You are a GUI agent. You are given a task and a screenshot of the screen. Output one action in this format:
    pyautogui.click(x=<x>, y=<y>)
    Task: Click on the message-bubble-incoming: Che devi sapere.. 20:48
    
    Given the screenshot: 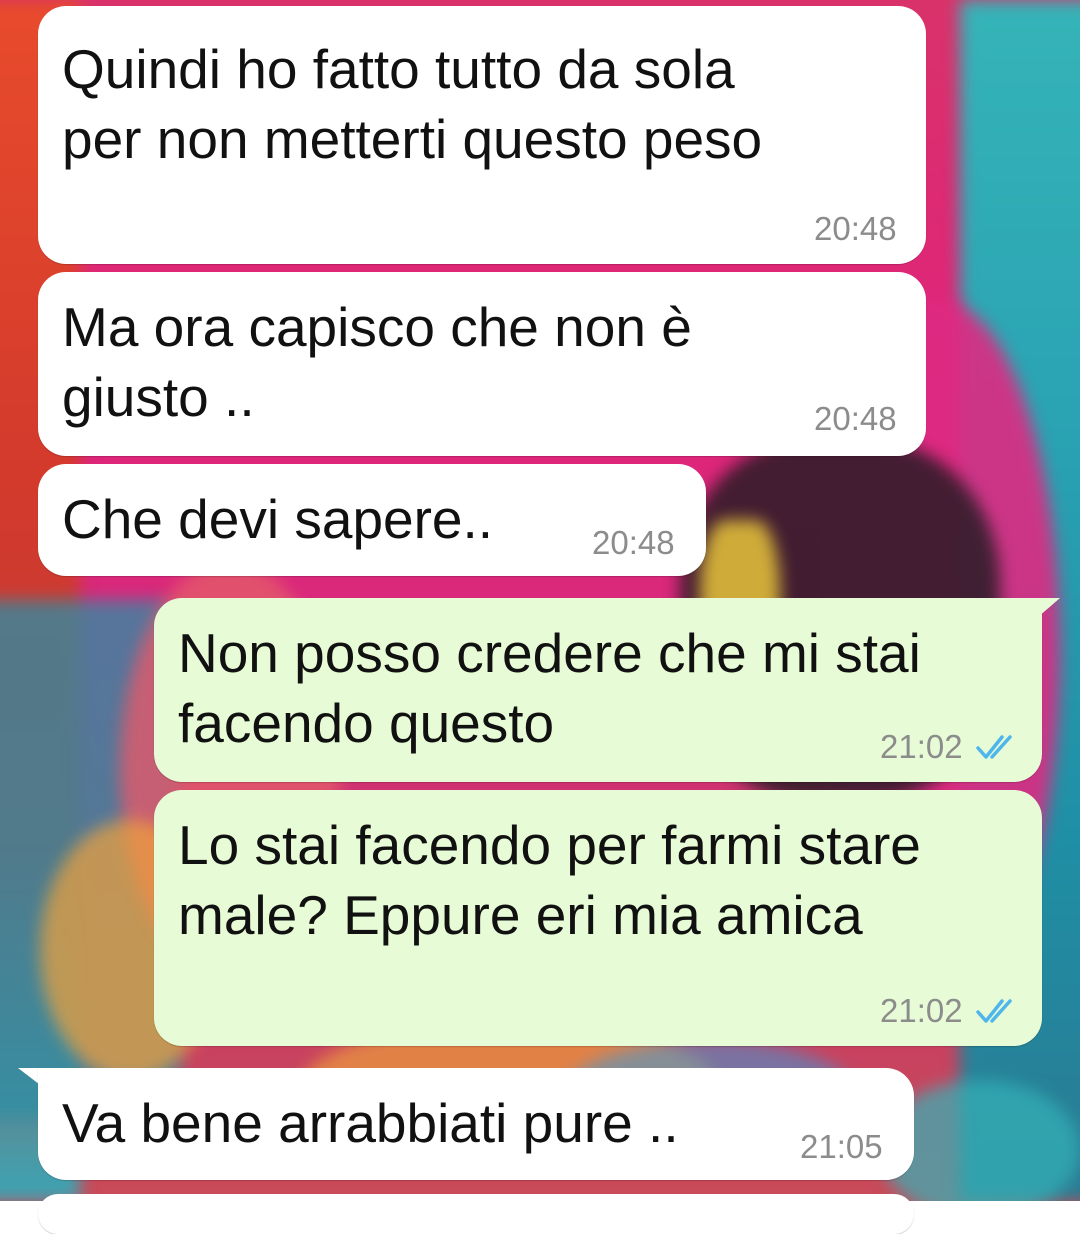 What is the action you would take?
    pyautogui.click(x=372, y=520)
    